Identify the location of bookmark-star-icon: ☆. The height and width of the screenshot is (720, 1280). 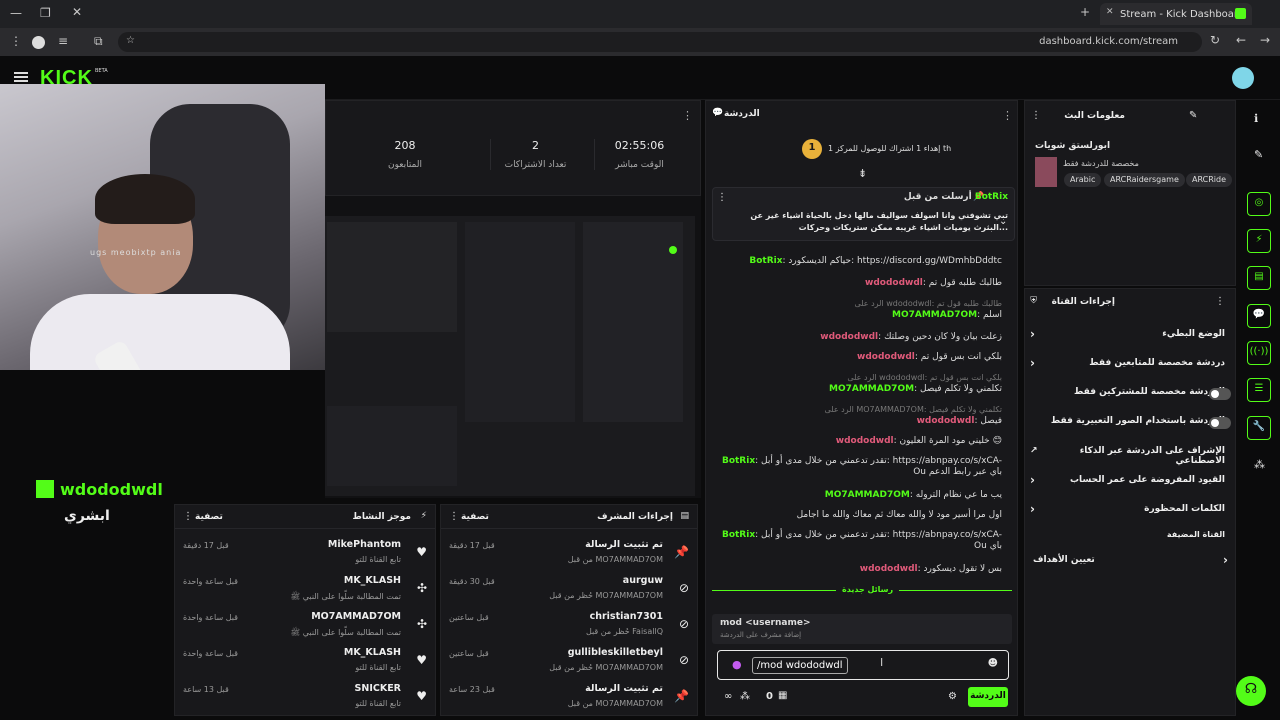
(130, 40).